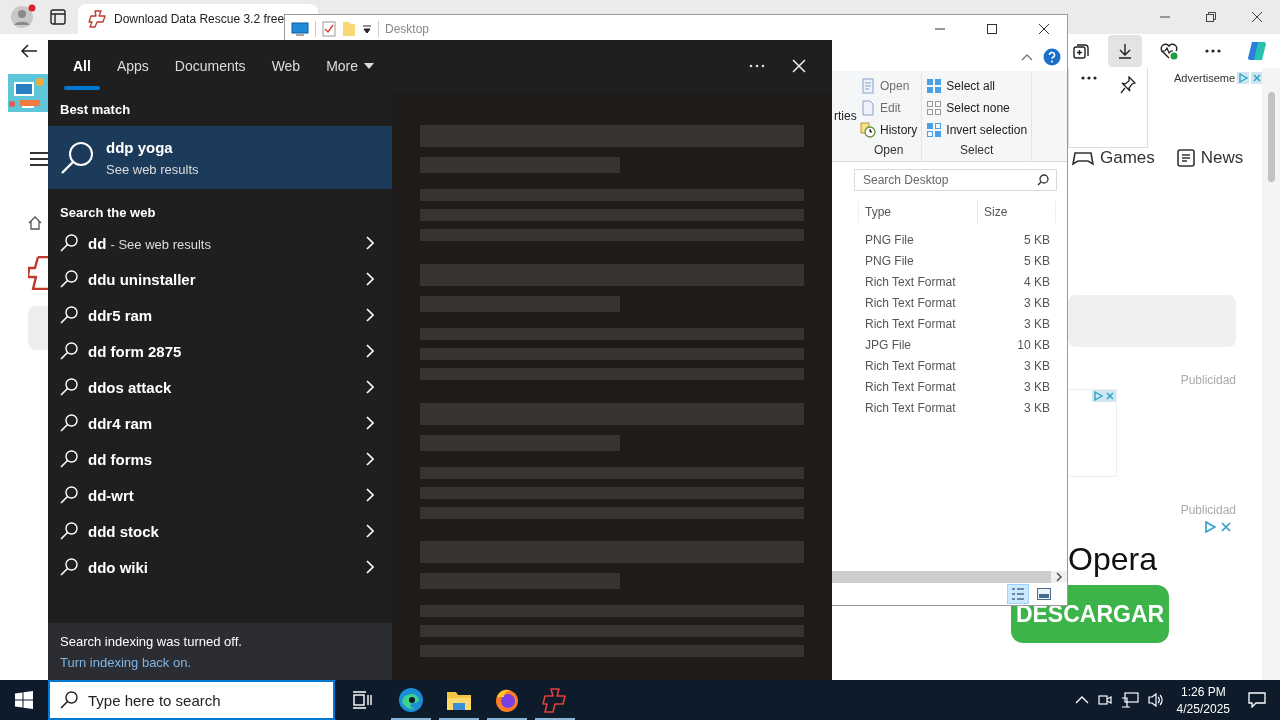 This screenshot has width=1280, height=720. What do you see at coordinates (1155, 700) in the screenshot?
I see `volume-icon` at bounding box center [1155, 700].